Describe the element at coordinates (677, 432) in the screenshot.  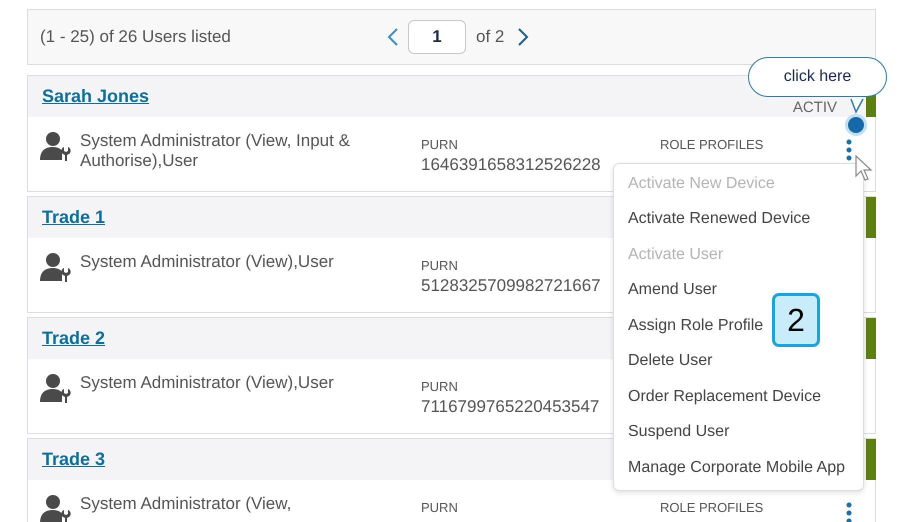
I see `menu-item: Suspend User` at that location.